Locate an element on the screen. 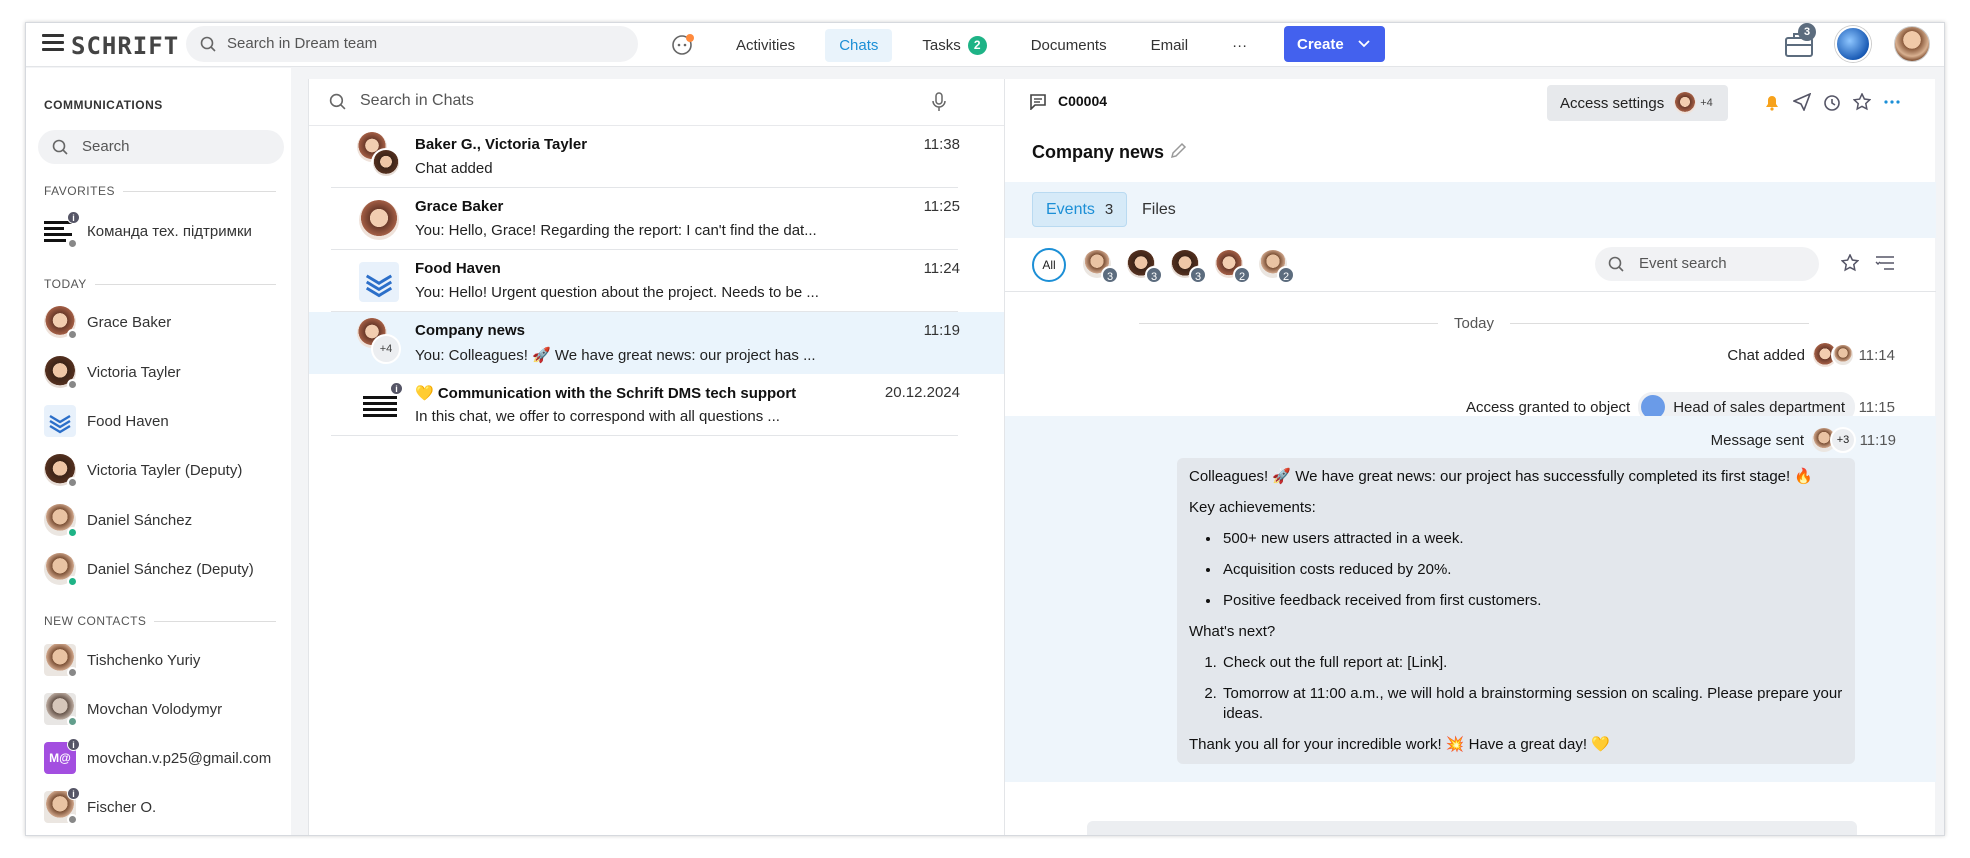 The image size is (1970, 858). nav-documents-label: Documents is located at coordinates (1068, 45).